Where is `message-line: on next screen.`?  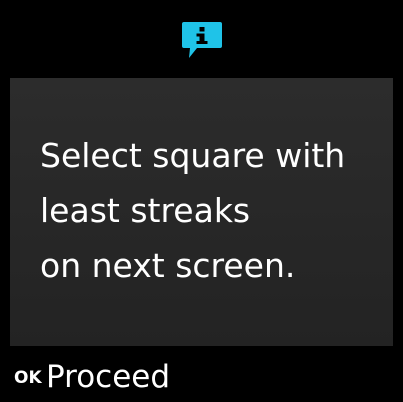
message-line: on next screen. is located at coordinates (168, 265).